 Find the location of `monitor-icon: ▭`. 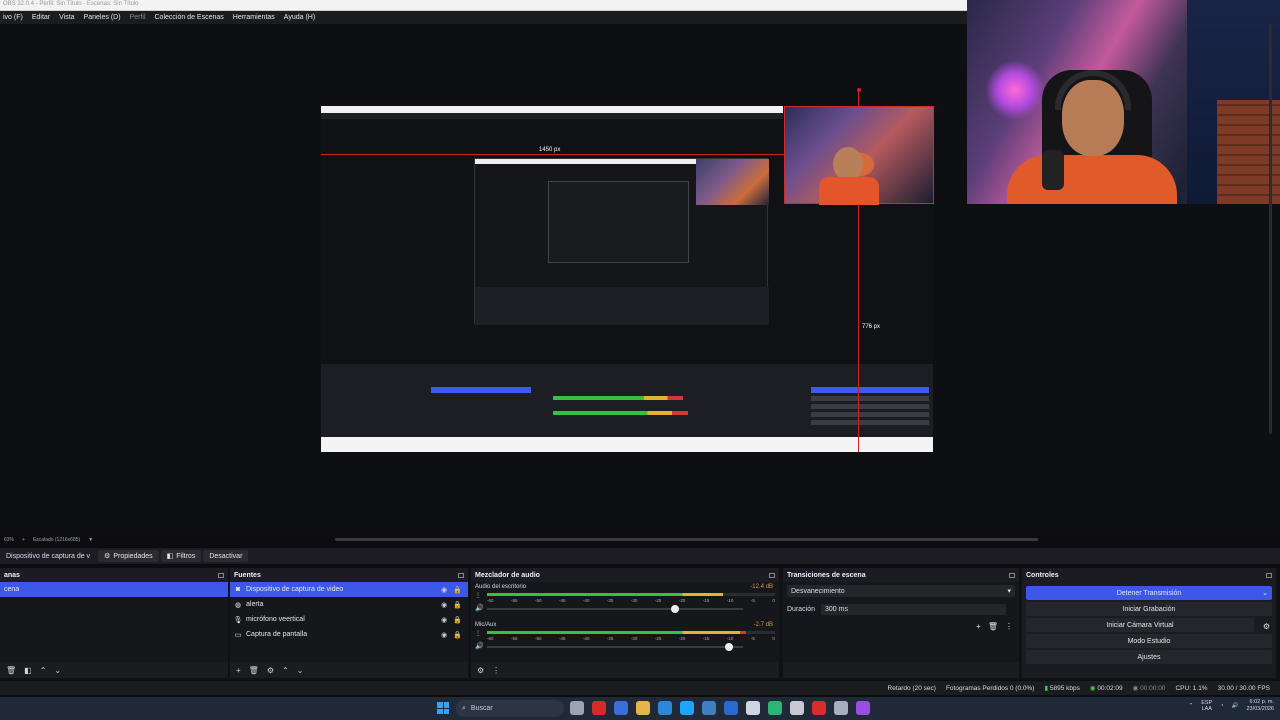

monitor-icon: ▭ is located at coordinates (238, 635).